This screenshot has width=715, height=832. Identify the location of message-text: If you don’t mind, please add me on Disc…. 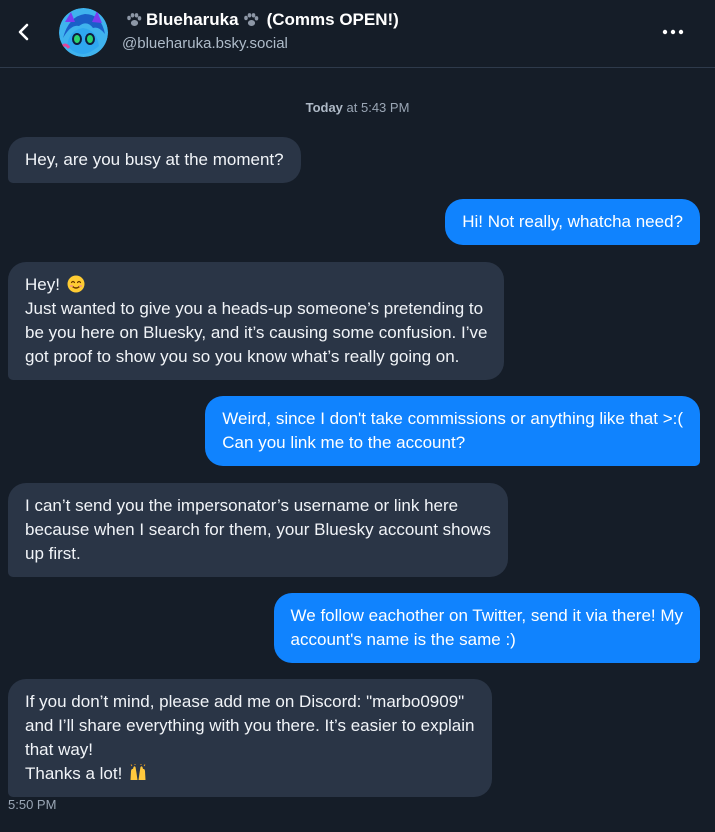
(245, 701).